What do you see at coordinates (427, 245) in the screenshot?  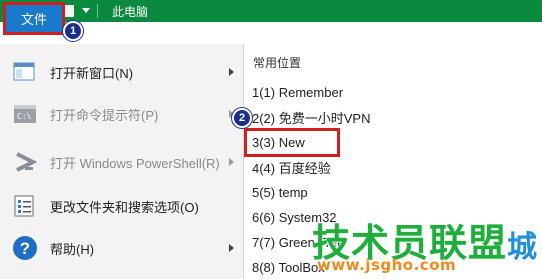 I see `watermark: 技术员联盟 城 www.jsgho.com` at bounding box center [427, 245].